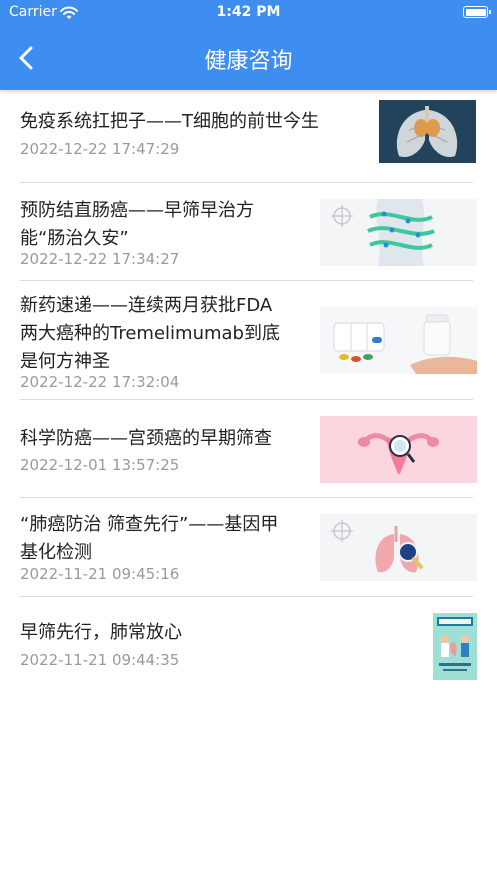 The height and width of the screenshot is (883, 497). I want to click on news-title: “肺癌防治 筛查先行”——基因甲 基化检测, so click(149, 539).